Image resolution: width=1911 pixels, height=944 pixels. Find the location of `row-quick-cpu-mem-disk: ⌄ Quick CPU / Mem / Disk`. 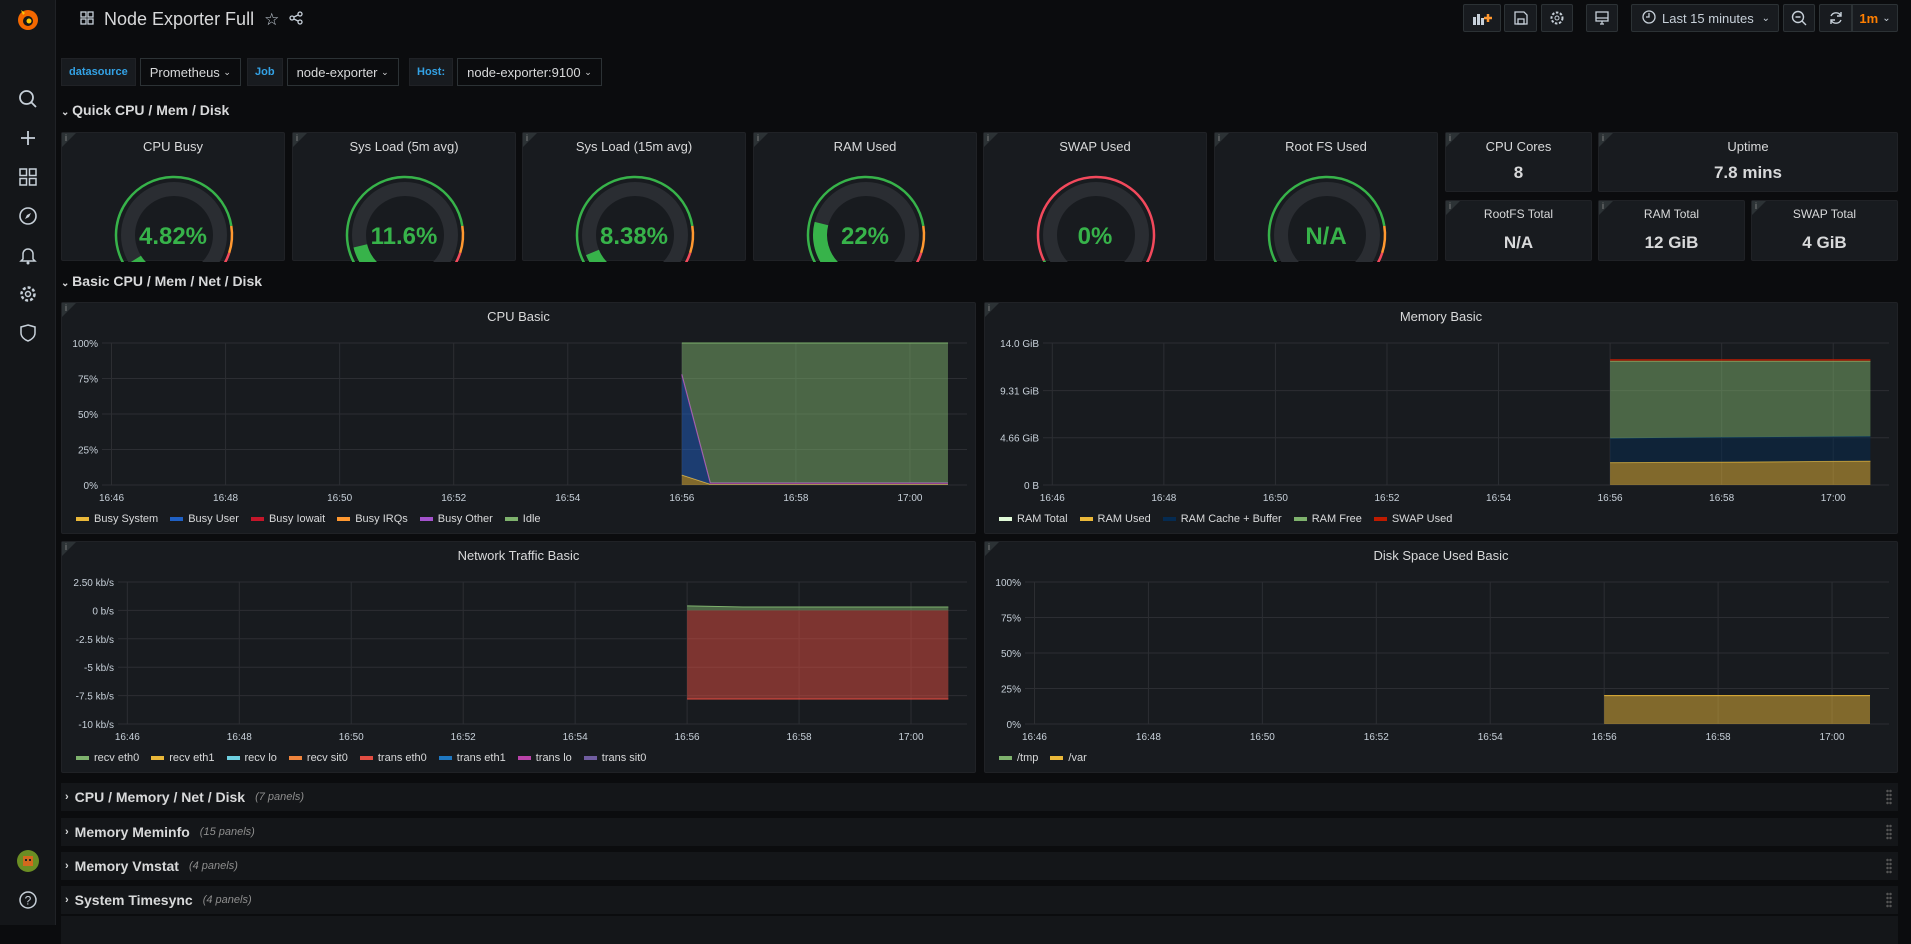

row-quick-cpu-mem-disk: ⌄ Quick CPU / Mem / Disk is located at coordinates (145, 110).